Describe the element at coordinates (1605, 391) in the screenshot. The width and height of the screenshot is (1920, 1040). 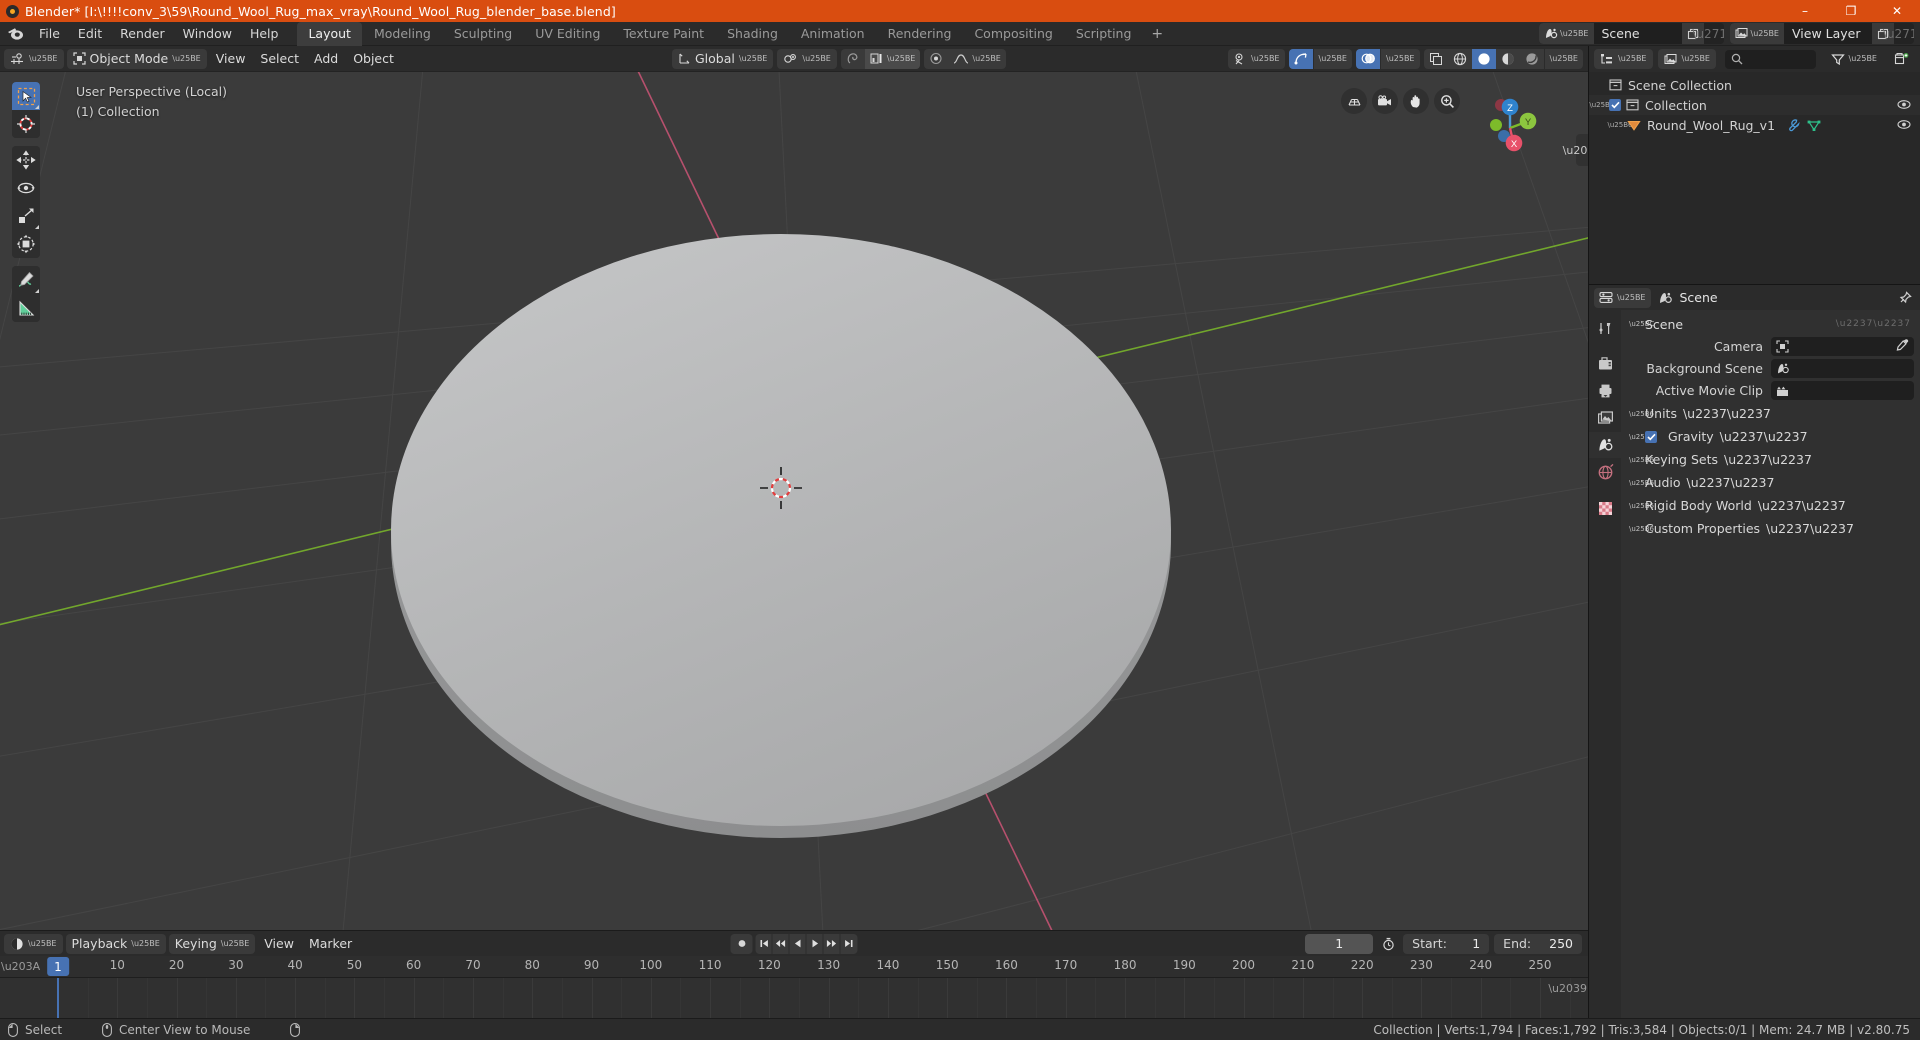
I see `output-tab` at that location.